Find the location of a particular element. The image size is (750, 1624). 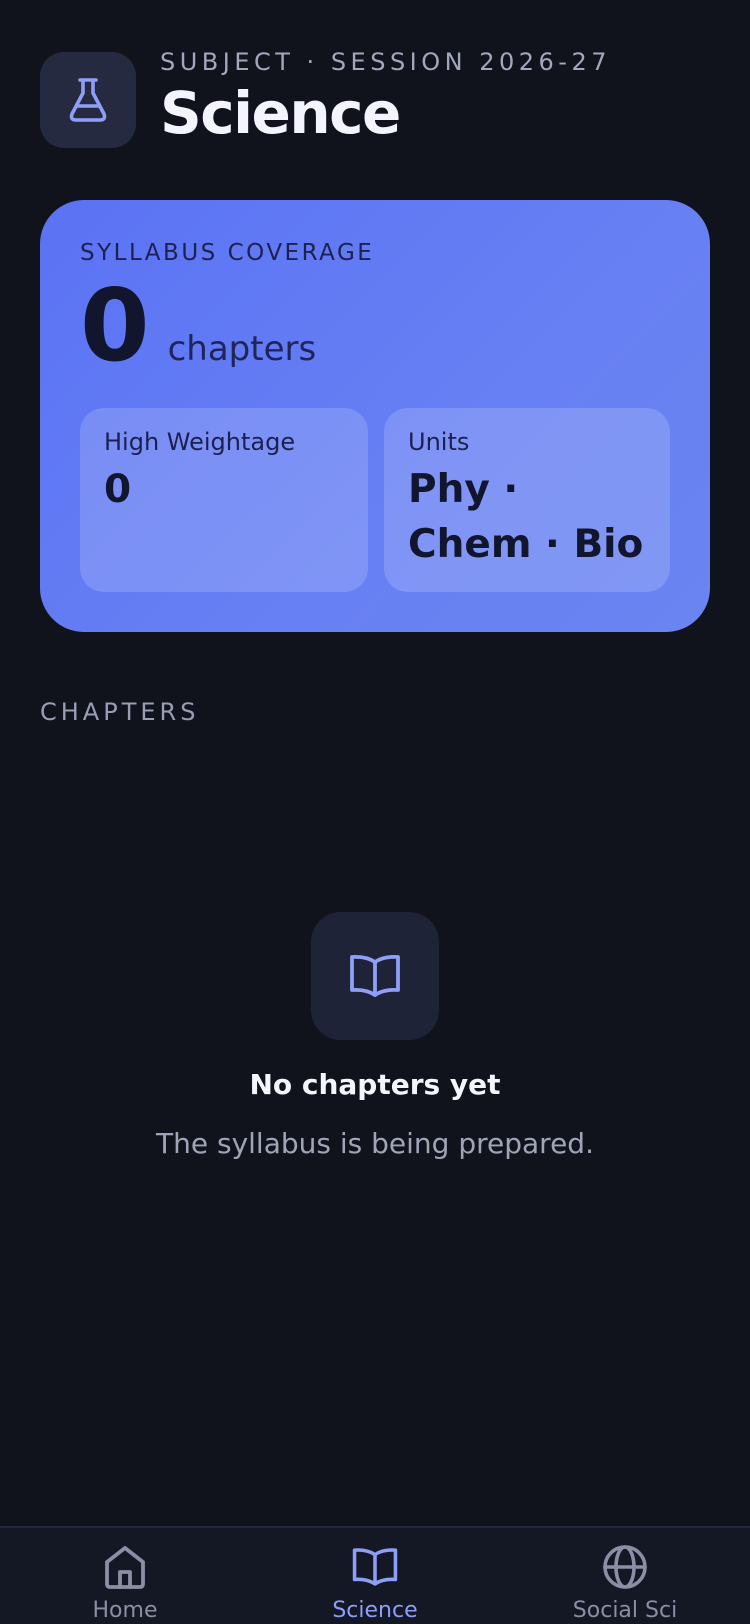

nav-item-home: Home is located at coordinates (125, 1576).